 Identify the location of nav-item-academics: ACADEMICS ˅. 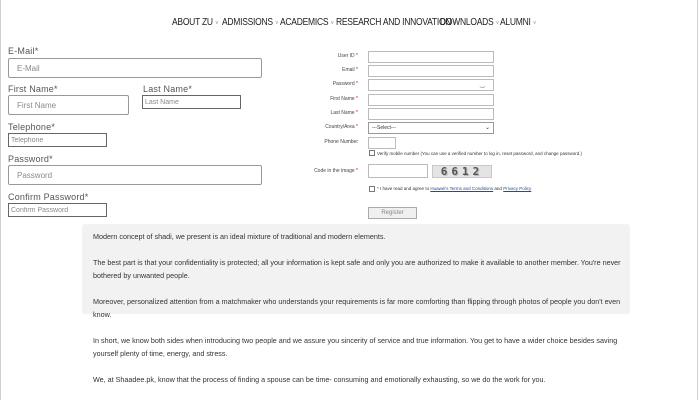
(307, 22).